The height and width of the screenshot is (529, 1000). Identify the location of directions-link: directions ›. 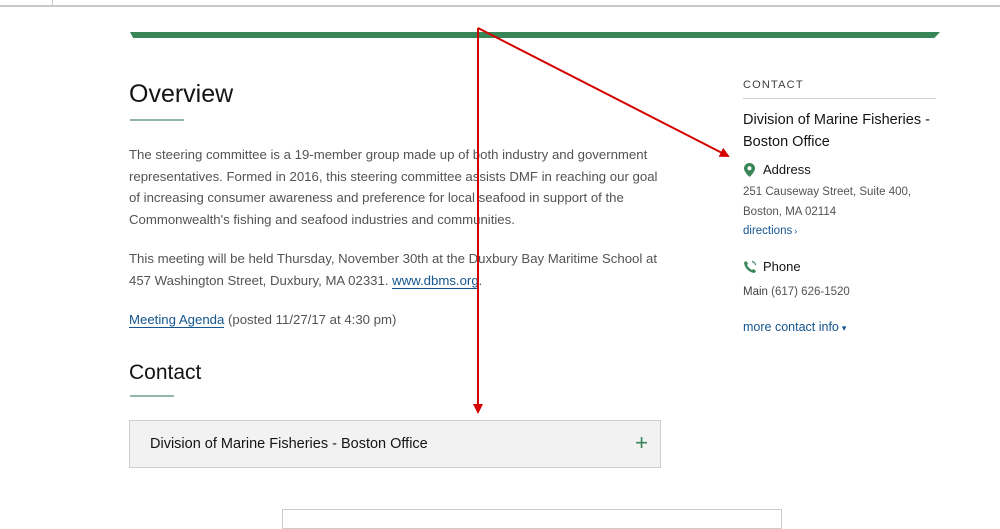
(770, 231).